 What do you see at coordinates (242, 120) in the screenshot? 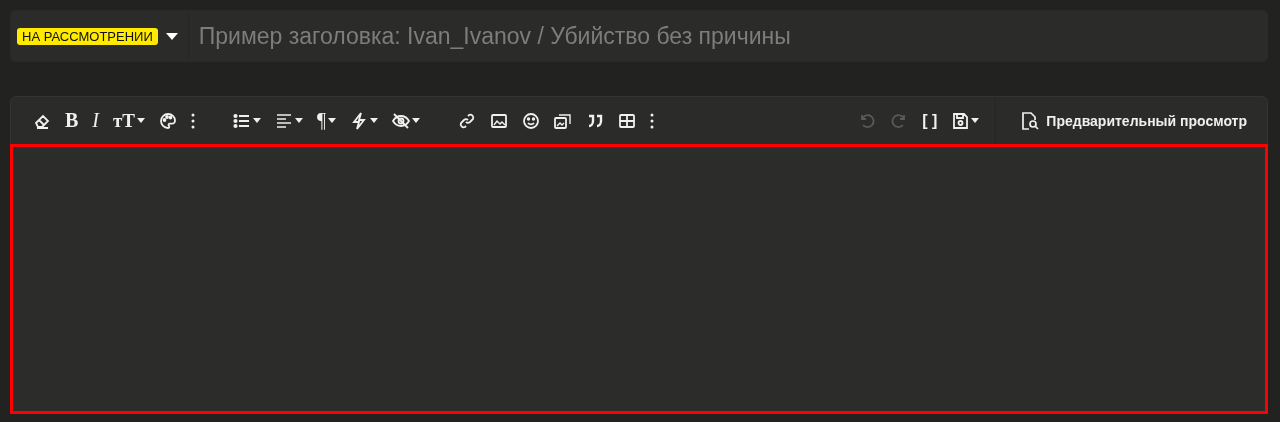
I see `list-icon` at bounding box center [242, 120].